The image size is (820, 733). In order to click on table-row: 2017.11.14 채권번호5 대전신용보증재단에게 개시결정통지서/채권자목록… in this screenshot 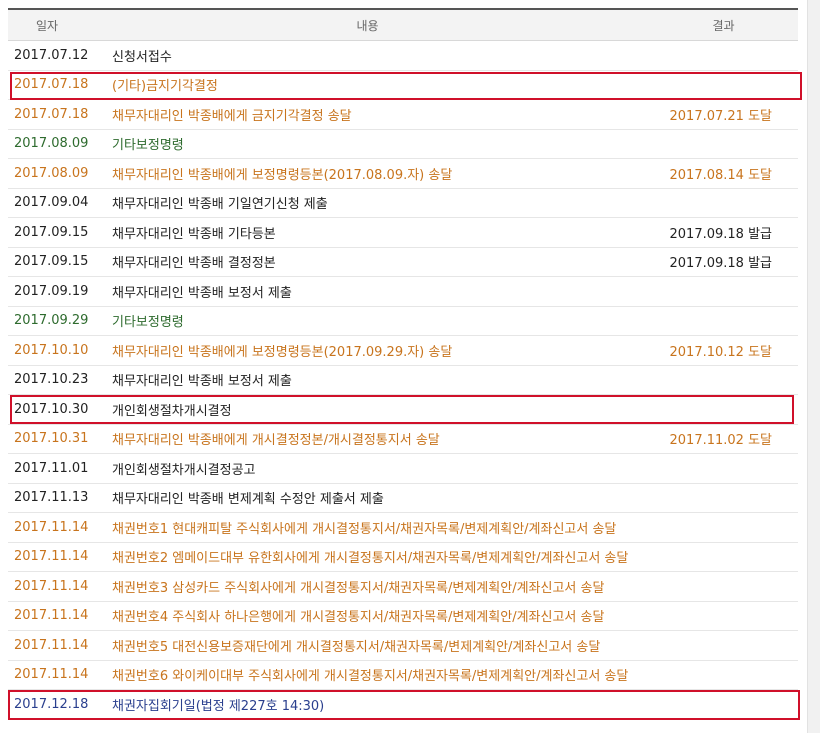, I will do `click(403, 646)`.